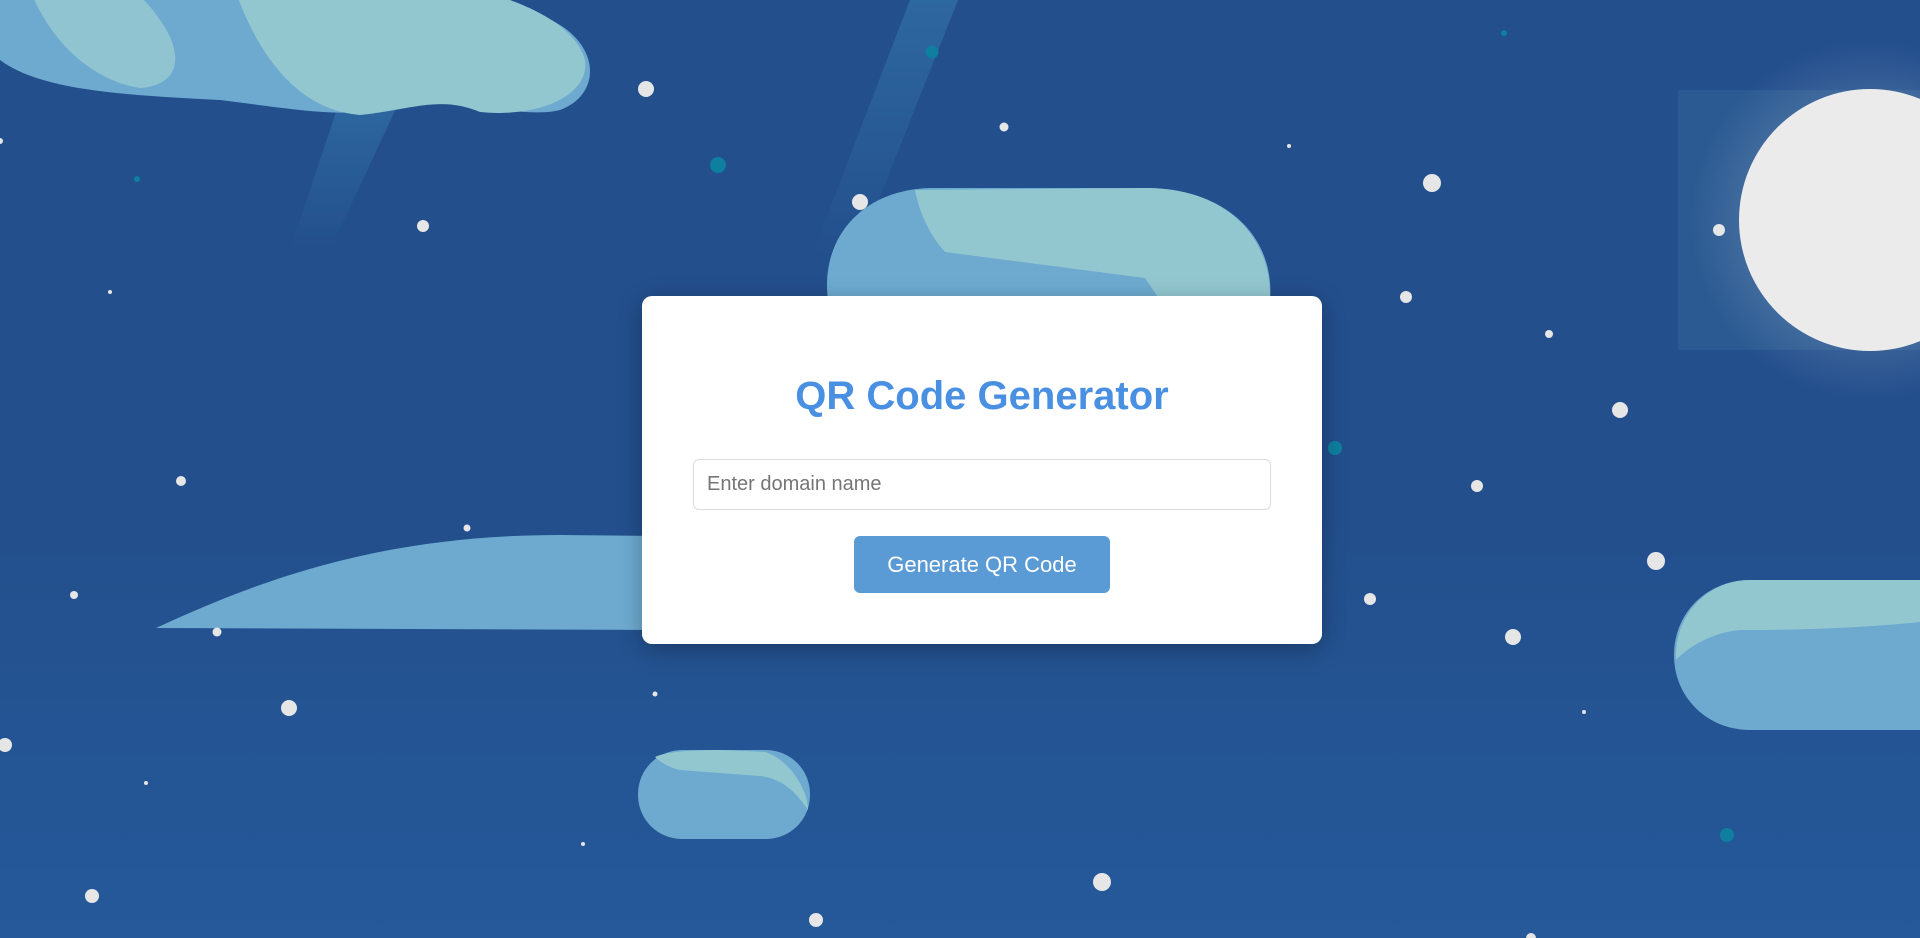  What do you see at coordinates (982, 564) in the screenshot?
I see `generate-qr-code-button: Generate QR Code` at bounding box center [982, 564].